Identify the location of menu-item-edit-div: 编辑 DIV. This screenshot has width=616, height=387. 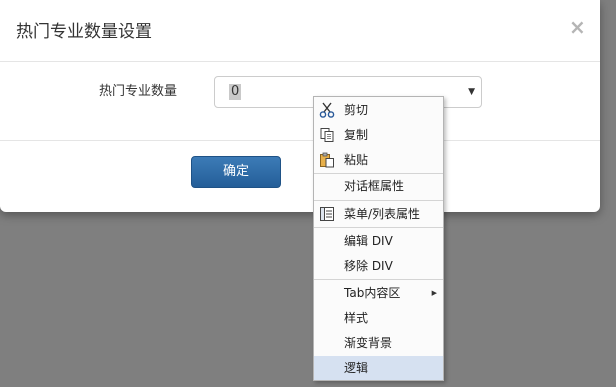
(378, 241).